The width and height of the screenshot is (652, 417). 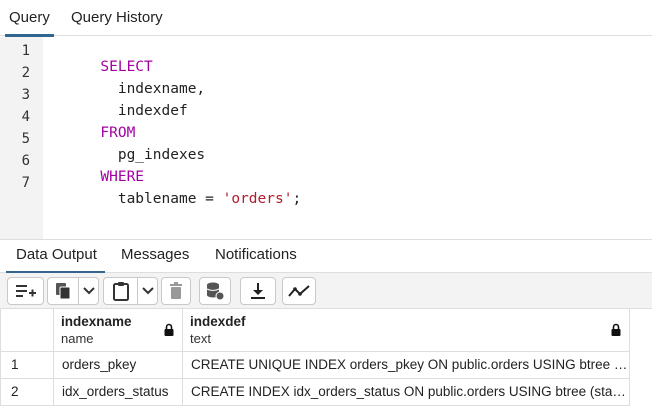 I want to click on result-tabs: Data Output Messages Notifications, so click(x=326, y=256).